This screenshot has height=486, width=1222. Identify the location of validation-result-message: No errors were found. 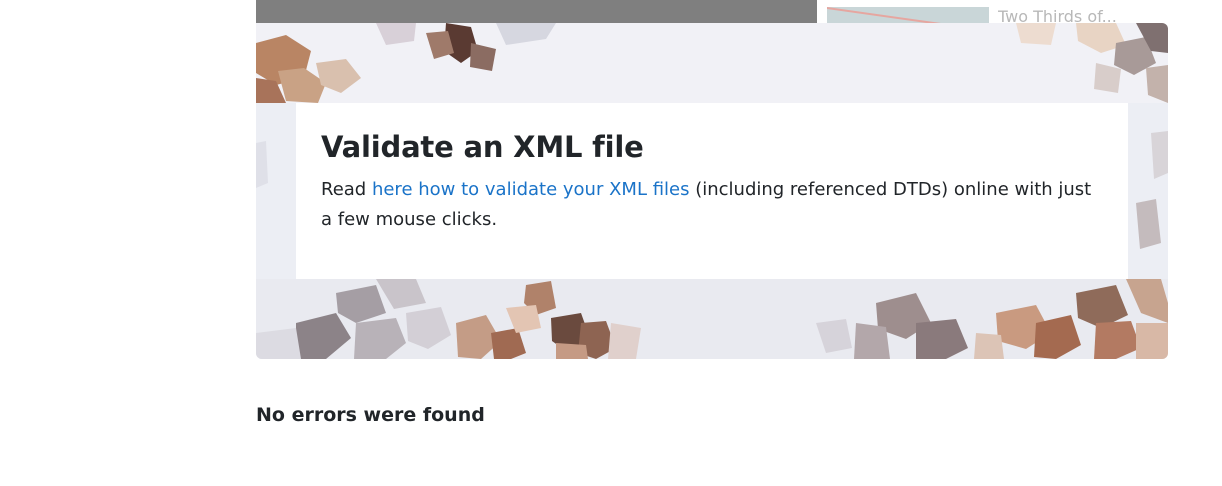
(370, 415).